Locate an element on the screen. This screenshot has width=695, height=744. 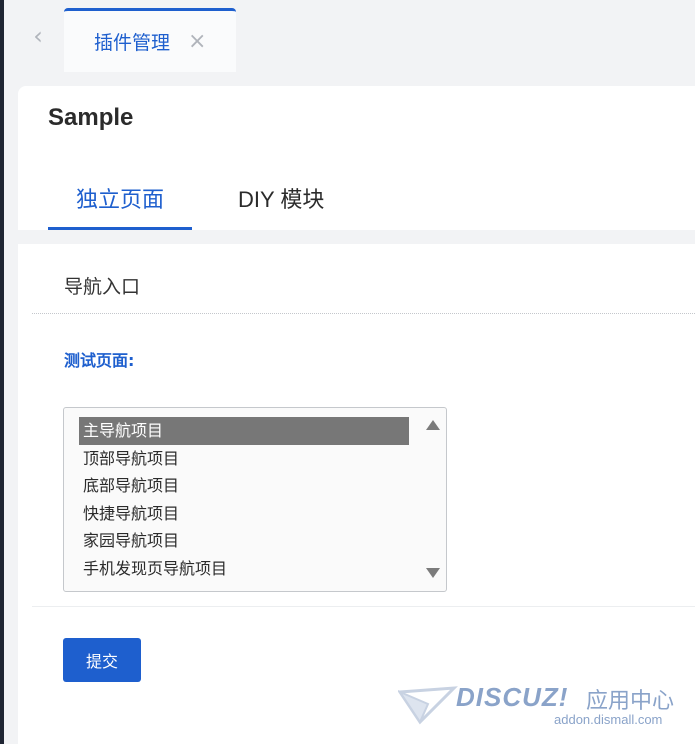
back-chevron-icon: ‹ is located at coordinates (38, 36).